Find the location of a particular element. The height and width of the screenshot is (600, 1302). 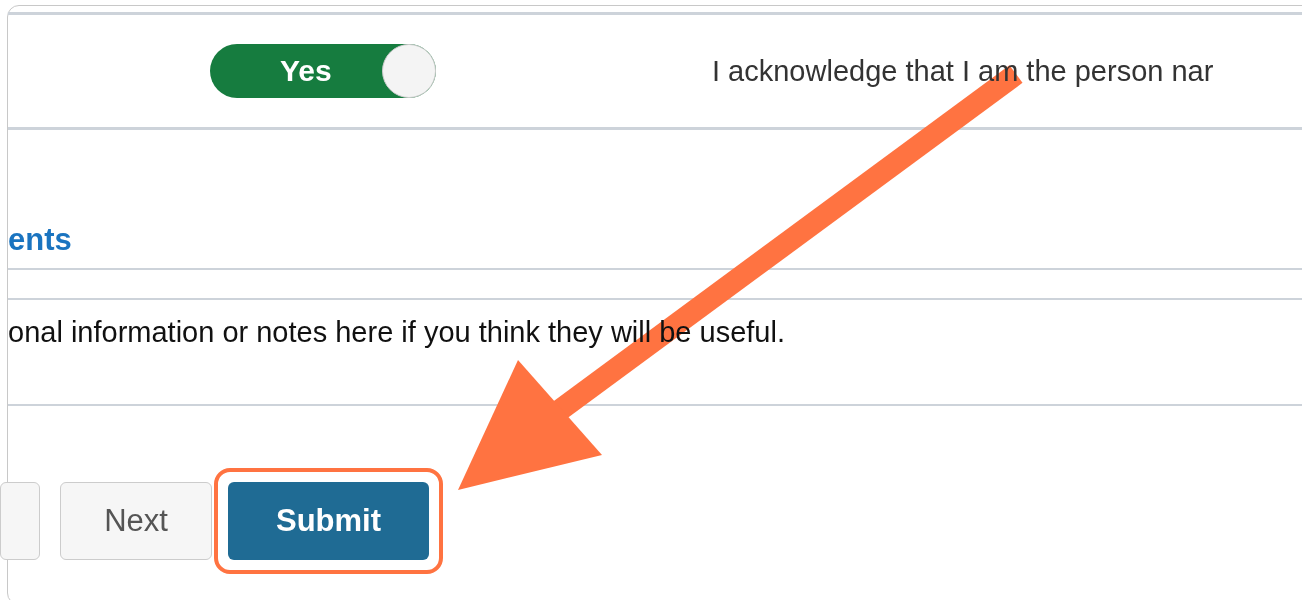

section-heading: ents is located at coordinates (40, 240).